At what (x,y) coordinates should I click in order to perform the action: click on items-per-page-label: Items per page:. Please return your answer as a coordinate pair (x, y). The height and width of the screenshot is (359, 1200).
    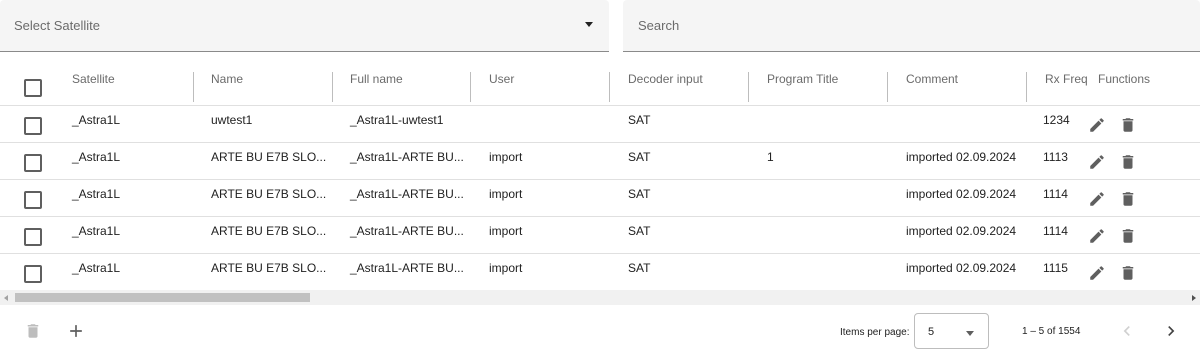
    Looking at the image, I should click on (875, 332).